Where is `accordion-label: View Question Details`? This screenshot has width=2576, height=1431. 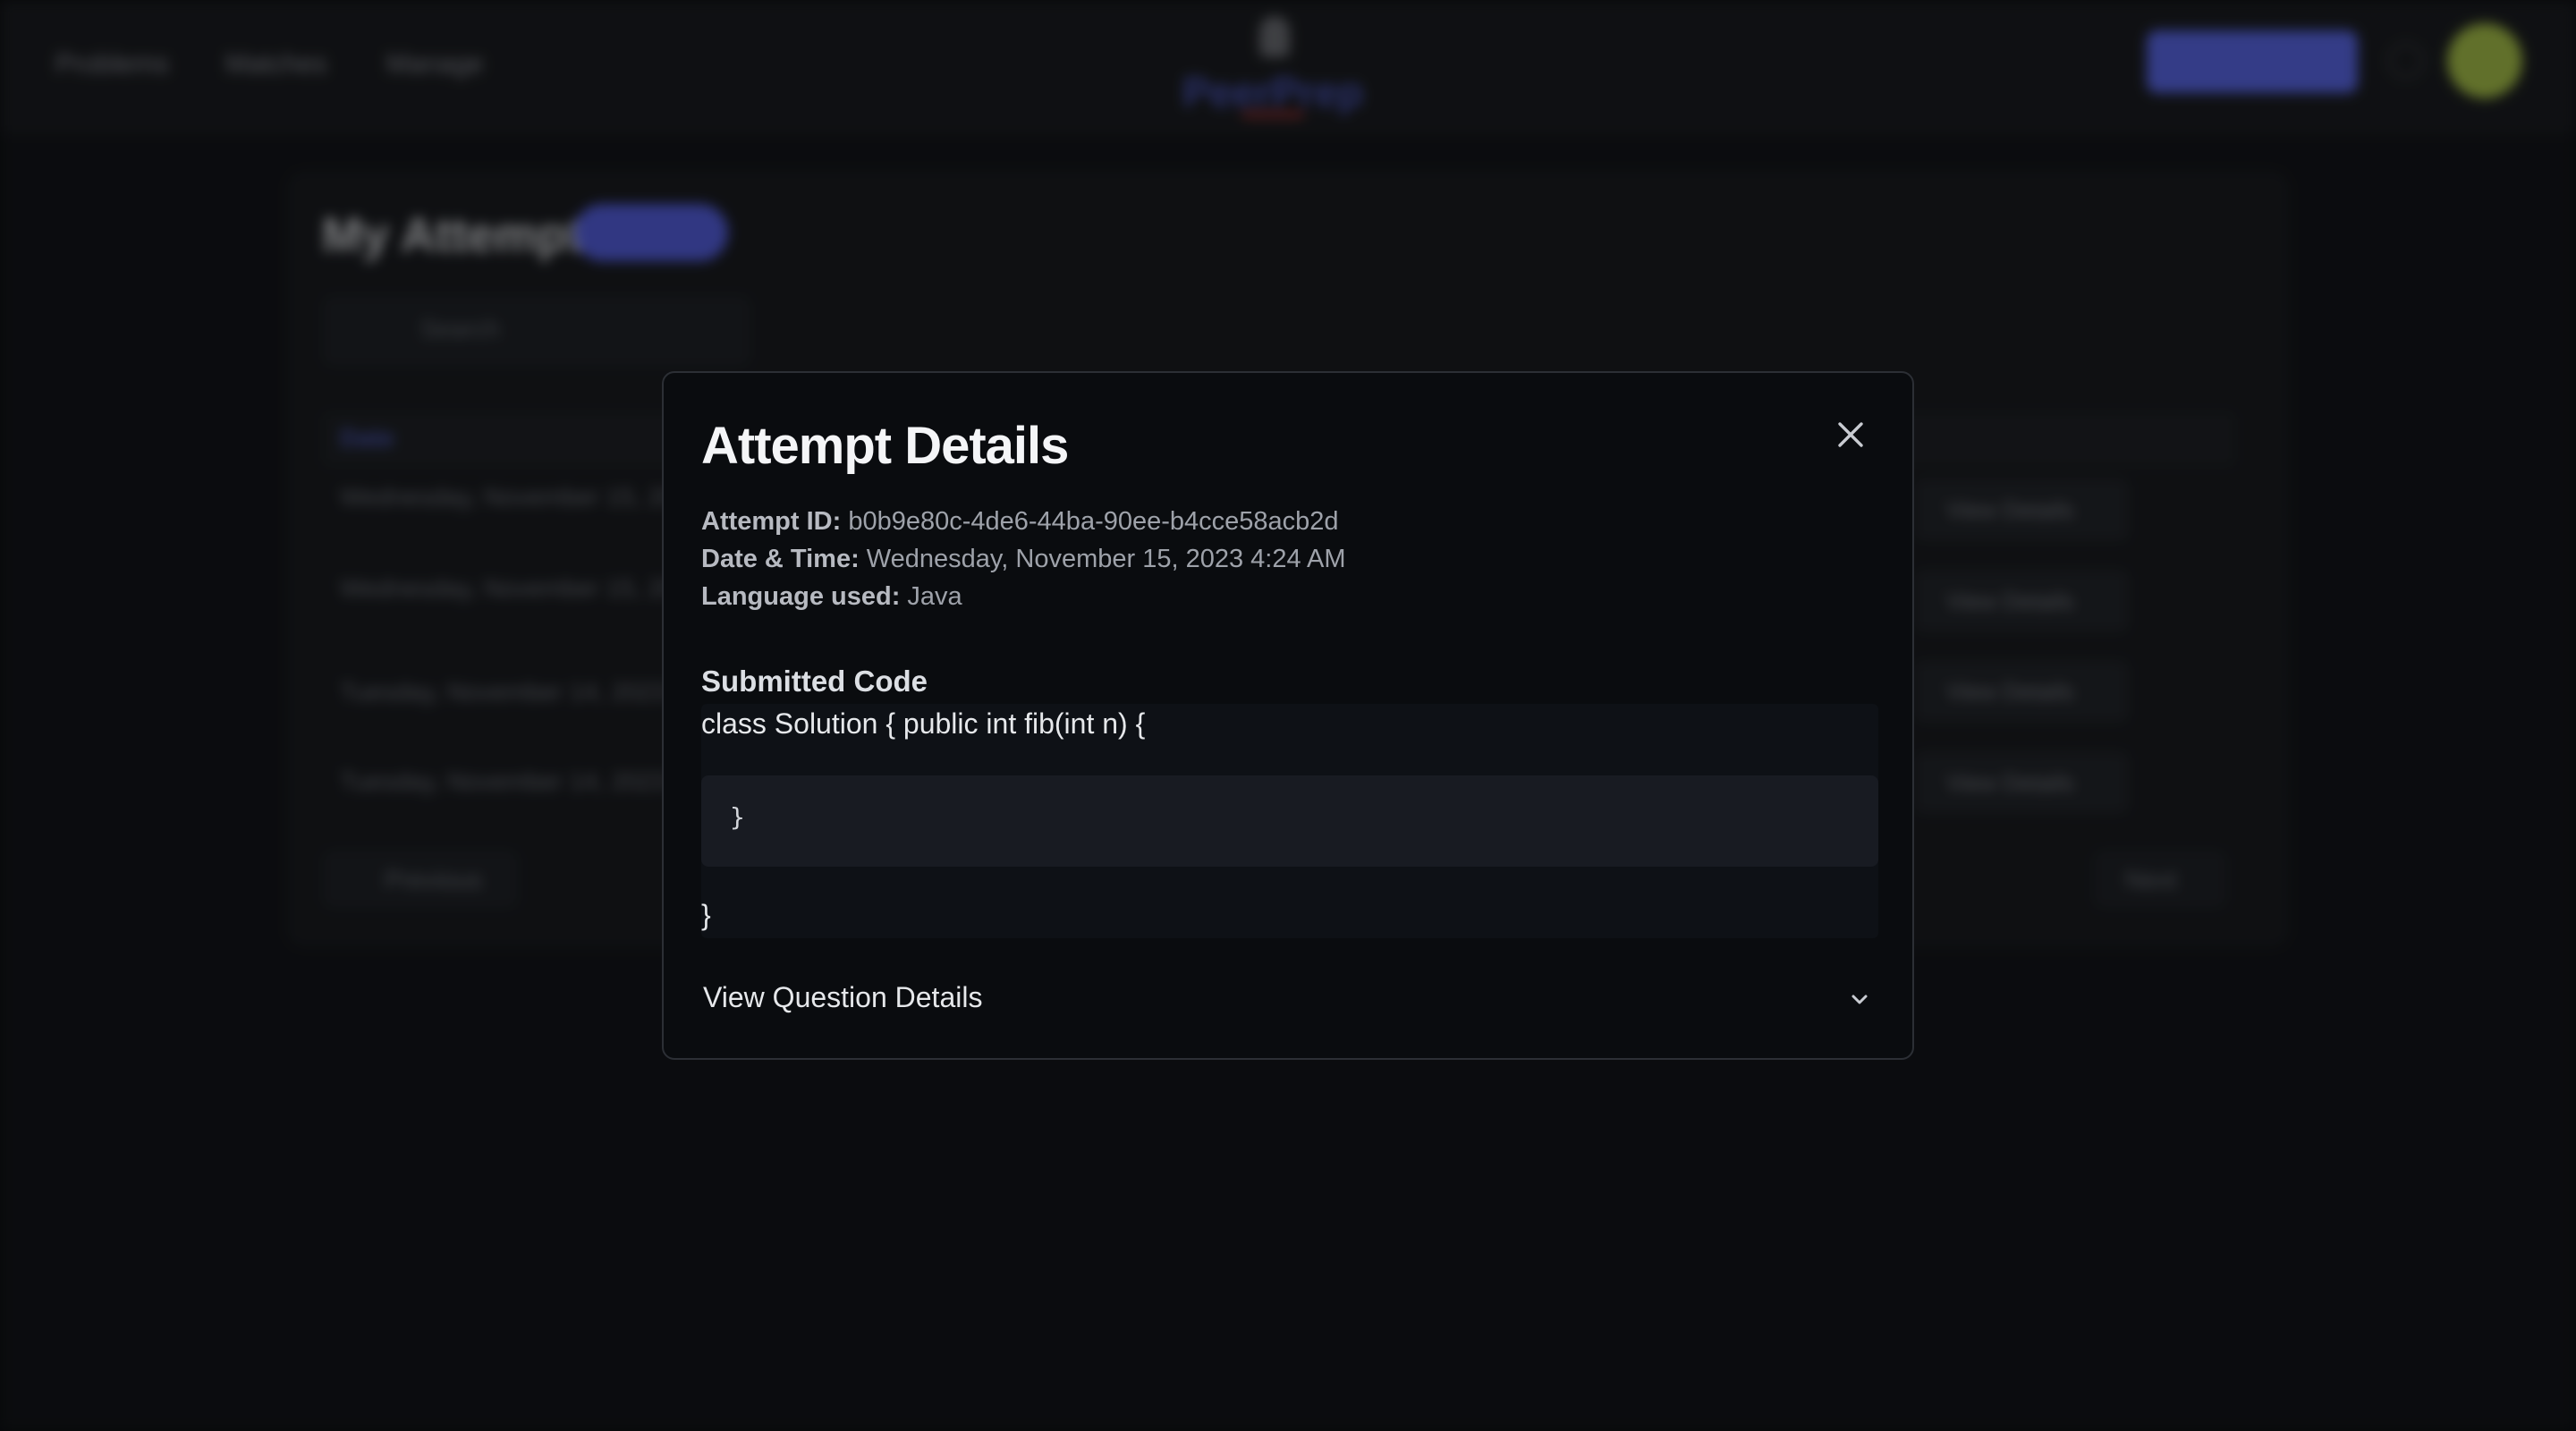 accordion-label: View Question Details is located at coordinates (843, 997).